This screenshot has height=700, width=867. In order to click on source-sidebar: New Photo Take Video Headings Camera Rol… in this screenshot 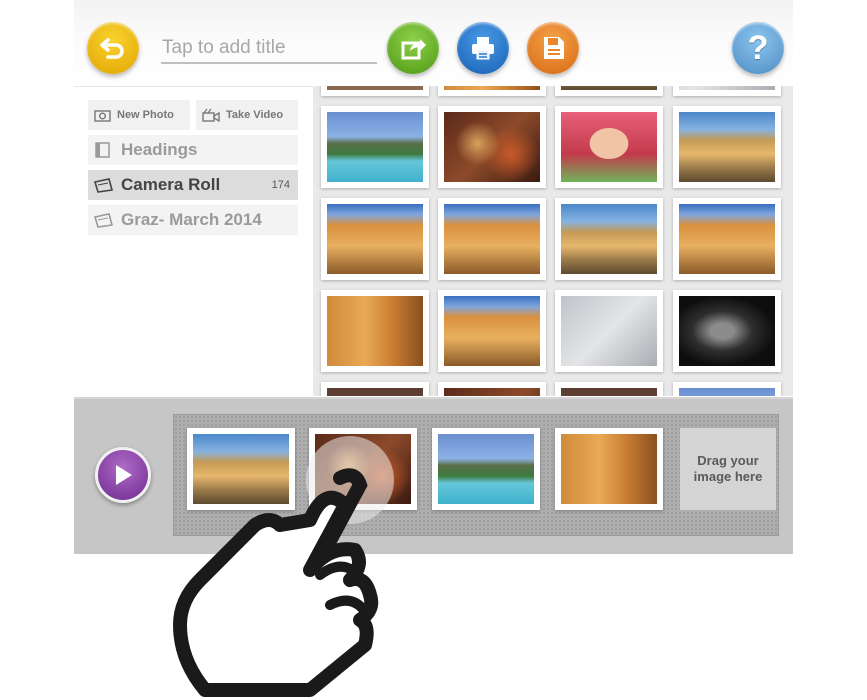, I will do `click(193, 167)`.